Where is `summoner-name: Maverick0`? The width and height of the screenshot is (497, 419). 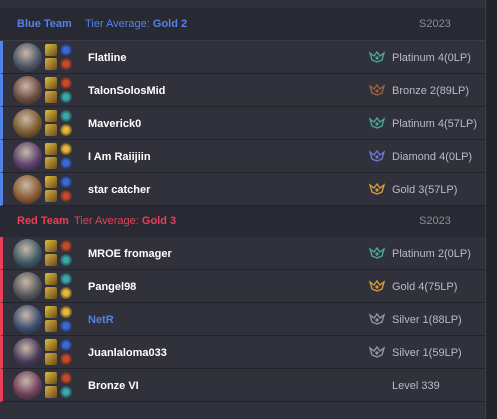 summoner-name: Maverick0 is located at coordinates (114, 124).